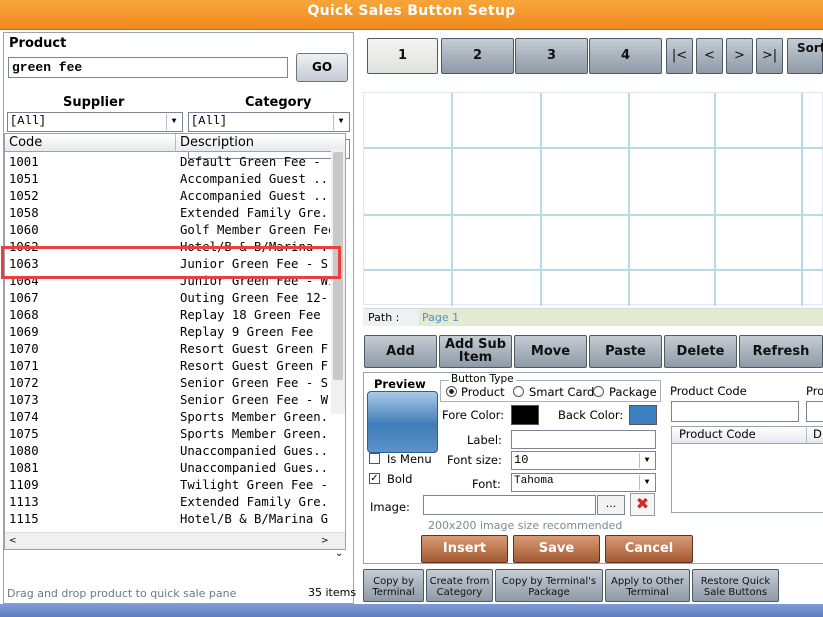 This screenshot has height=617, width=823. What do you see at coordinates (482, 379) in the screenshot?
I see `button-type-label: Button Type` at bounding box center [482, 379].